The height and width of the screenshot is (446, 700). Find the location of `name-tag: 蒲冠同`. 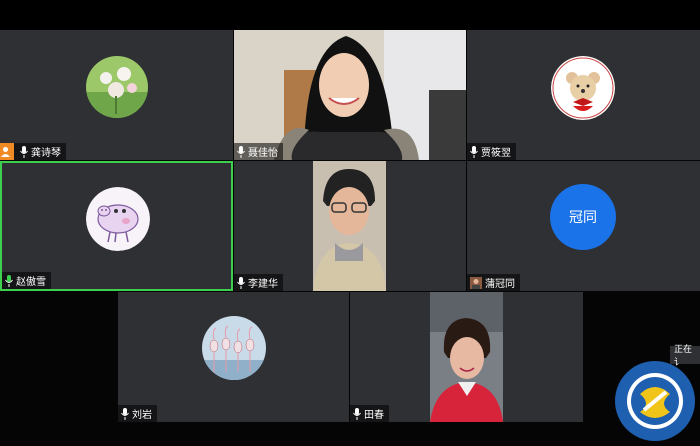

name-tag: 蒲冠同 is located at coordinates (493, 282).